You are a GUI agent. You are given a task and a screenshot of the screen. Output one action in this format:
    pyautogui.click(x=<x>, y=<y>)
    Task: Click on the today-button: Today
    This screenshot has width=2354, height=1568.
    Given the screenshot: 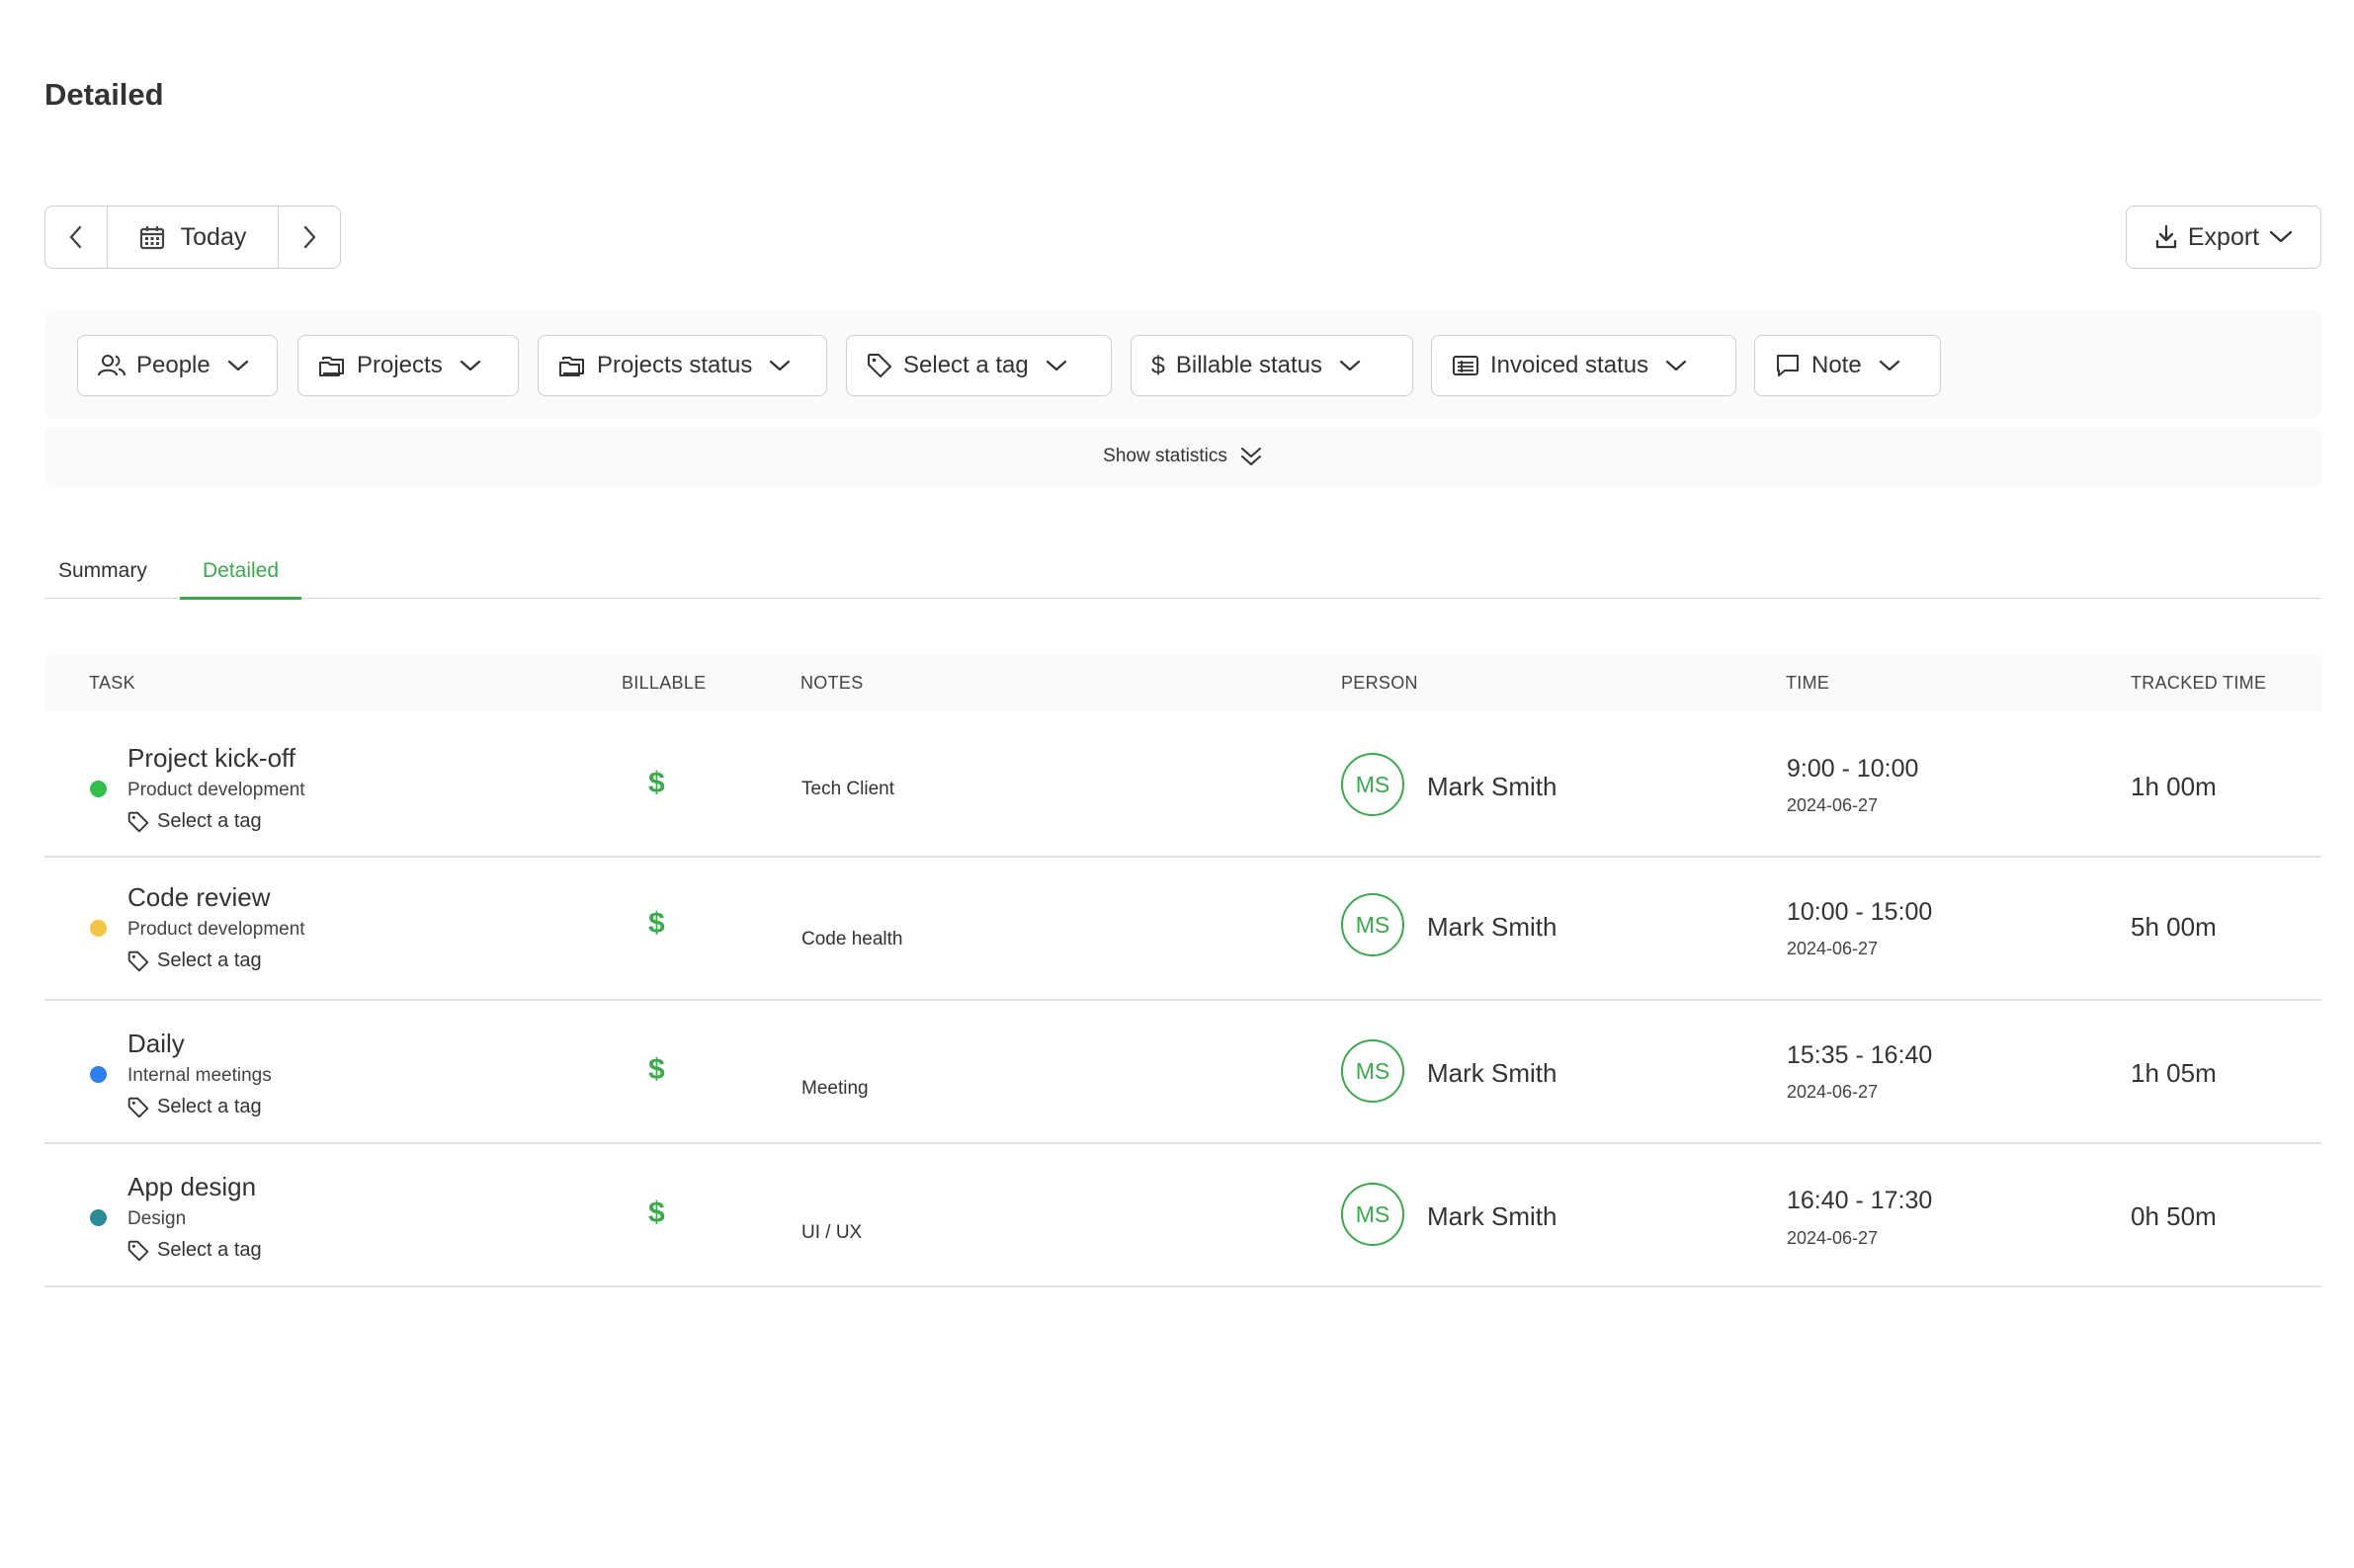 What is the action you would take?
    pyautogui.click(x=193, y=237)
    